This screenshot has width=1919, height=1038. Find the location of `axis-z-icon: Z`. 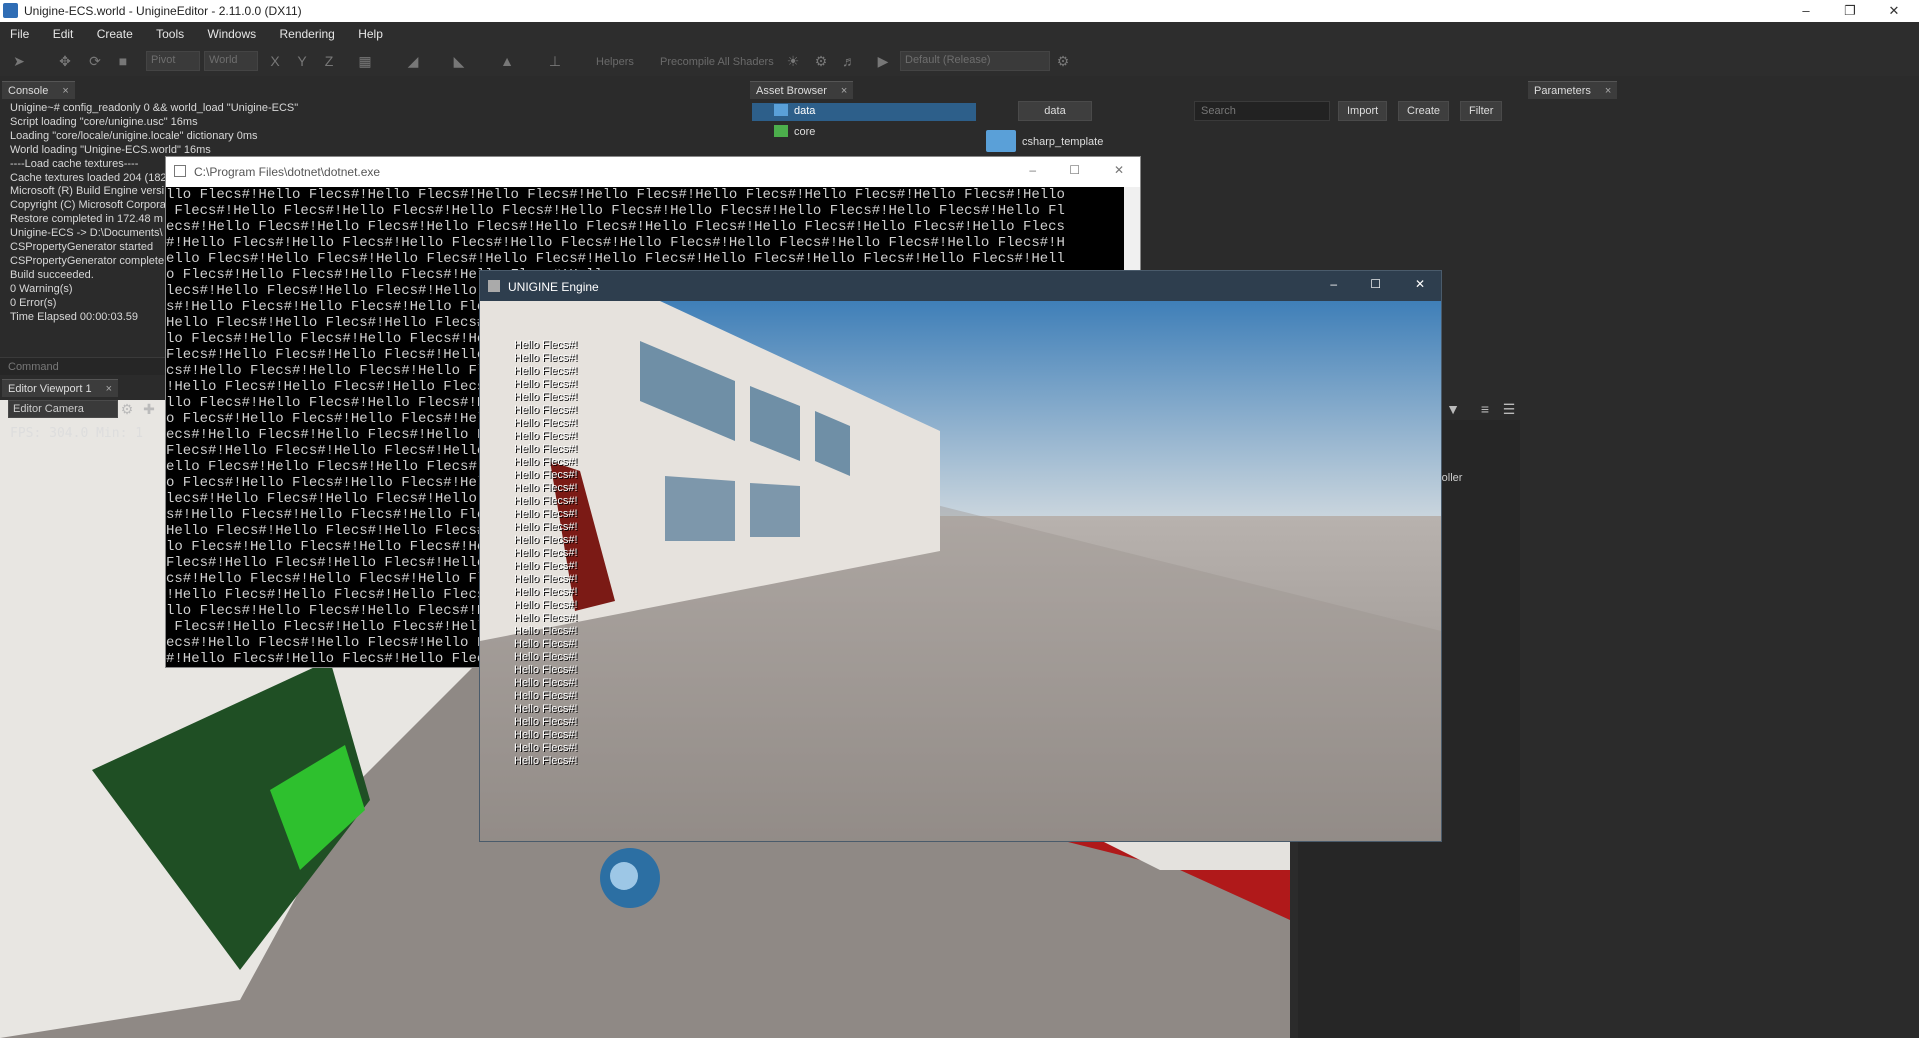

axis-z-icon: Z is located at coordinates (329, 61).